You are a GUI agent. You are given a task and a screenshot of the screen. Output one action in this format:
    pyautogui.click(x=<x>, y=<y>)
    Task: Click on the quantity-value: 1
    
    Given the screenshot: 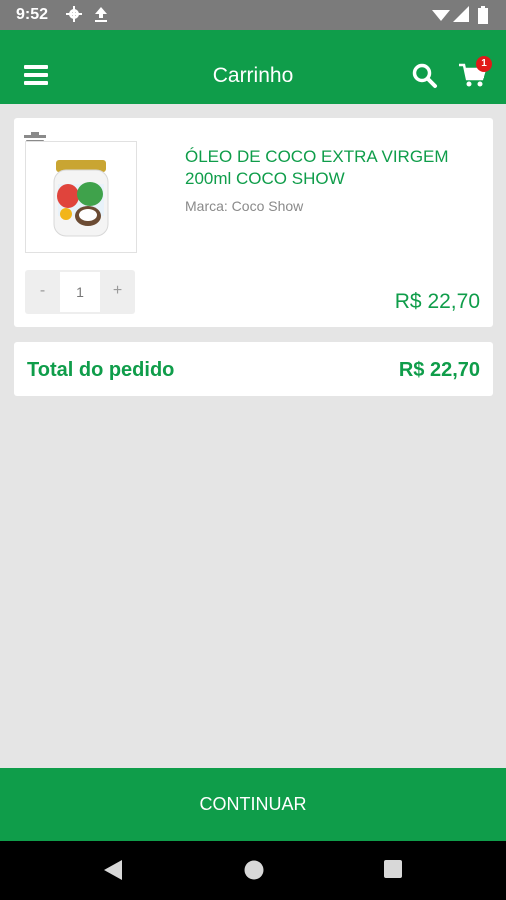 What is the action you would take?
    pyautogui.click(x=80, y=292)
    